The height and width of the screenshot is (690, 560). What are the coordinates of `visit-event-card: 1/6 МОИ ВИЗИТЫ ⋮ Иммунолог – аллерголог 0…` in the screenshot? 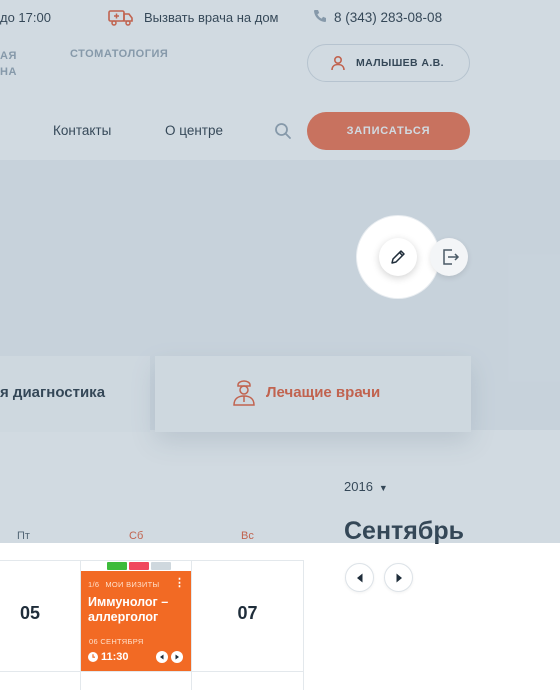 It's located at (136, 616).